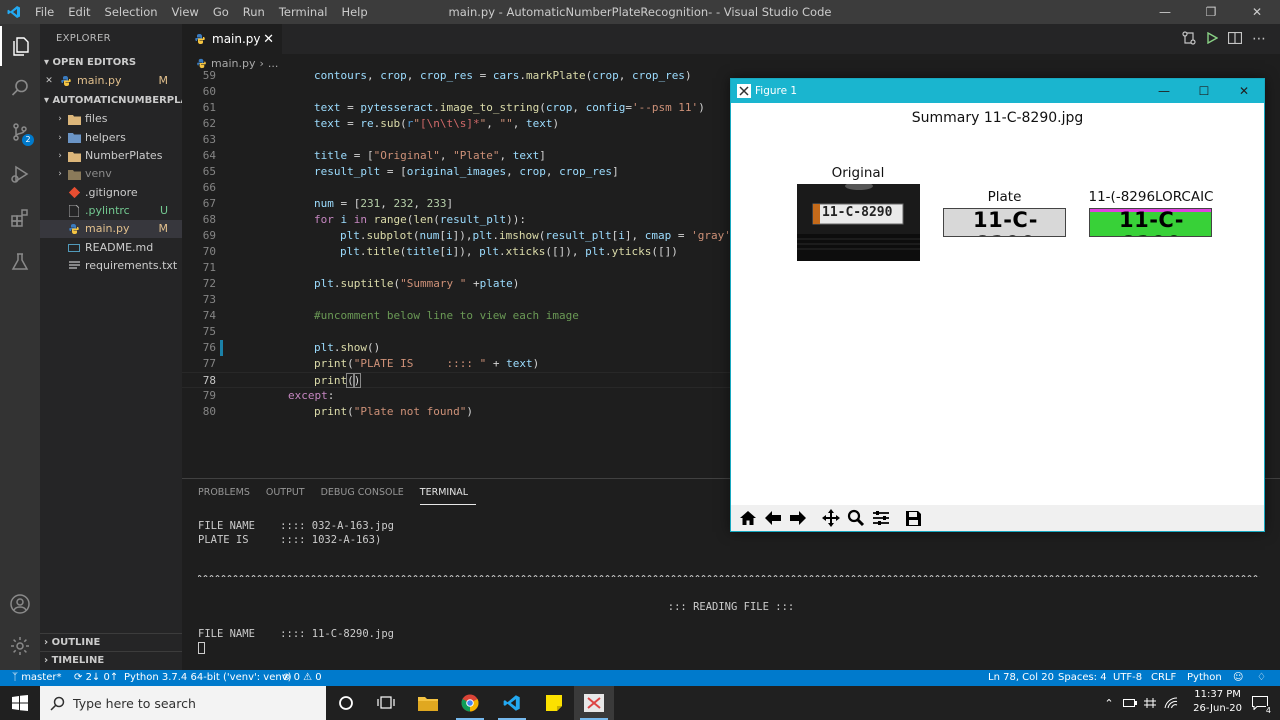 This screenshot has width=1280, height=720. What do you see at coordinates (1082, 678) in the screenshot?
I see `indentation: Spaces: 4` at bounding box center [1082, 678].